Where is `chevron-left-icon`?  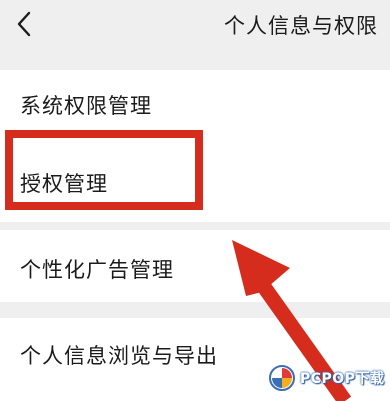
chevron-left-icon is located at coordinates (24, 24).